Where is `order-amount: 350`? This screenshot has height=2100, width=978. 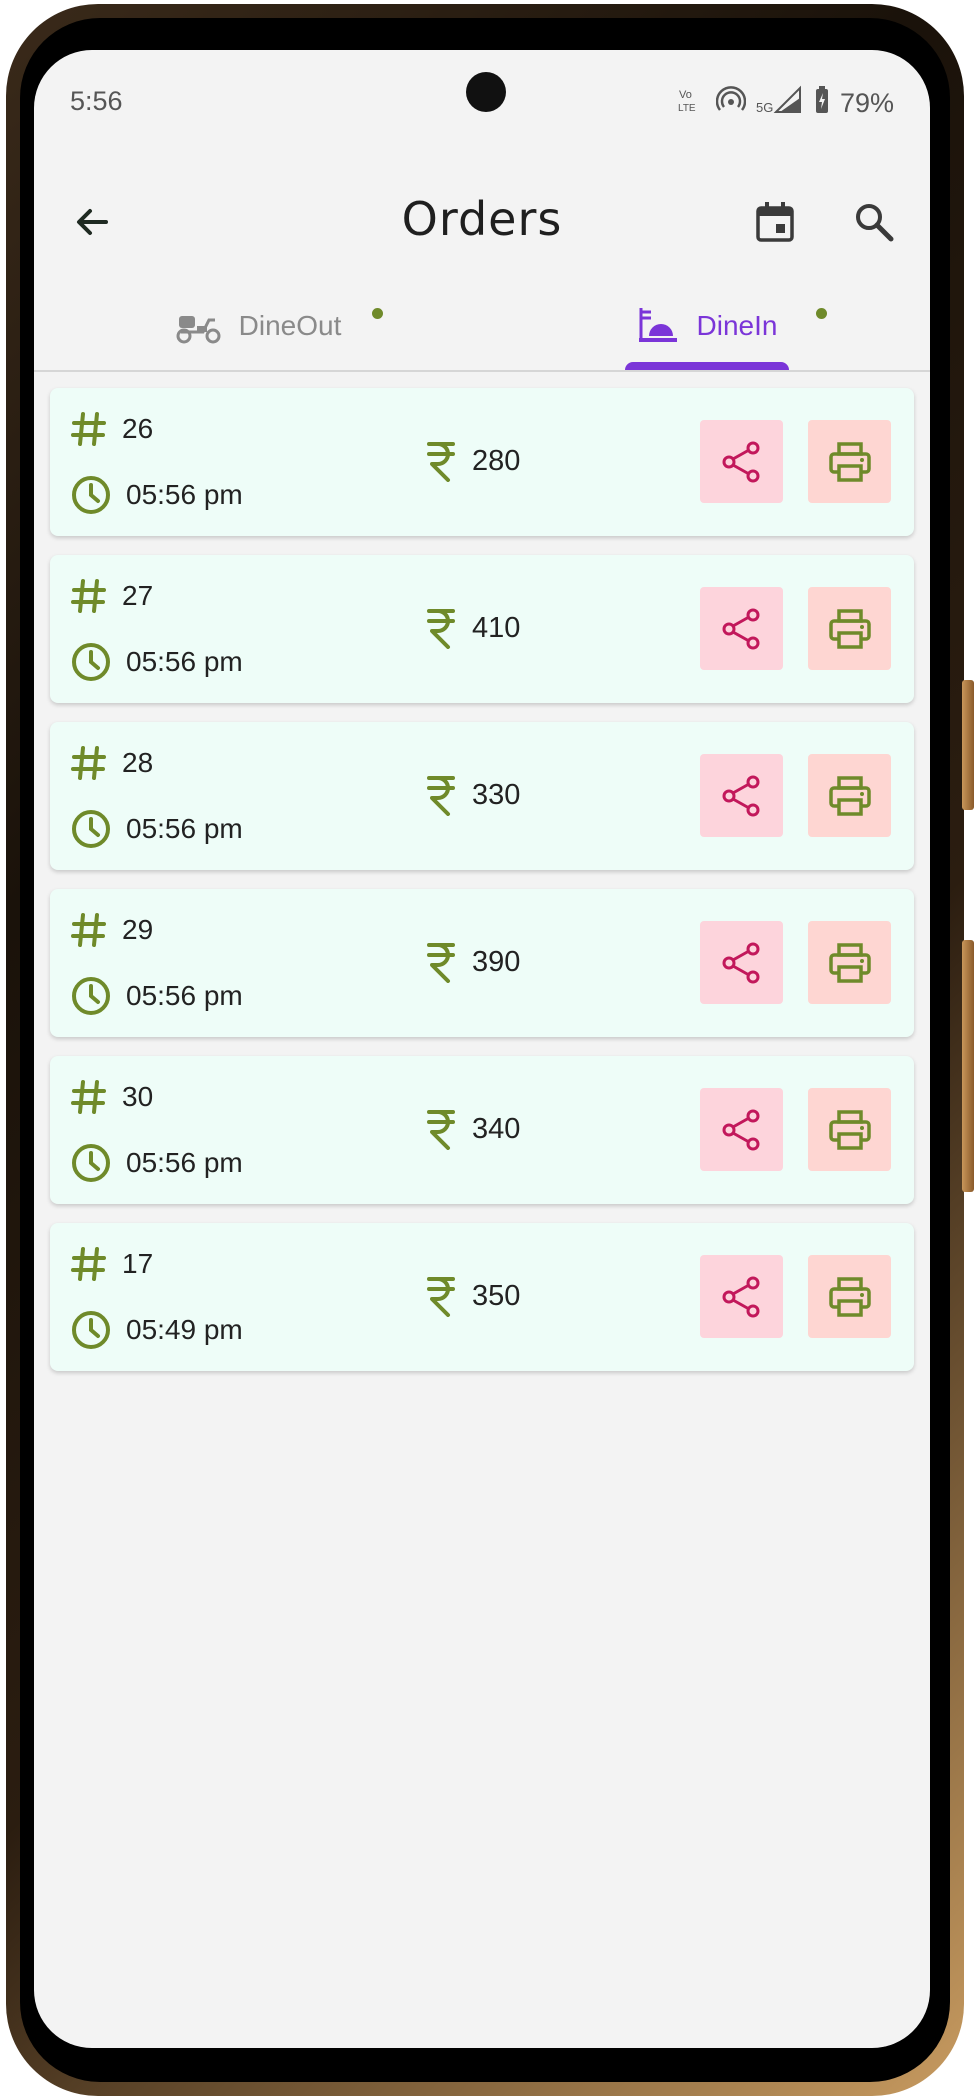
order-amount: 350 is located at coordinates (473, 1296).